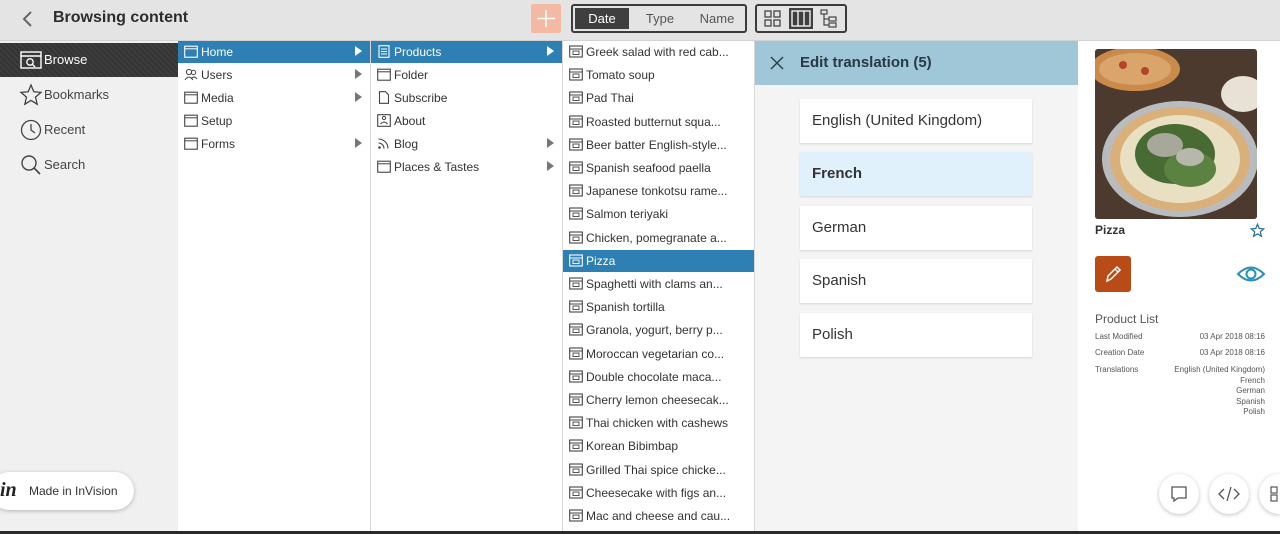 The image size is (1280, 534). Describe the element at coordinates (717, 18) in the screenshot. I see `sort-name-button: Name` at that location.